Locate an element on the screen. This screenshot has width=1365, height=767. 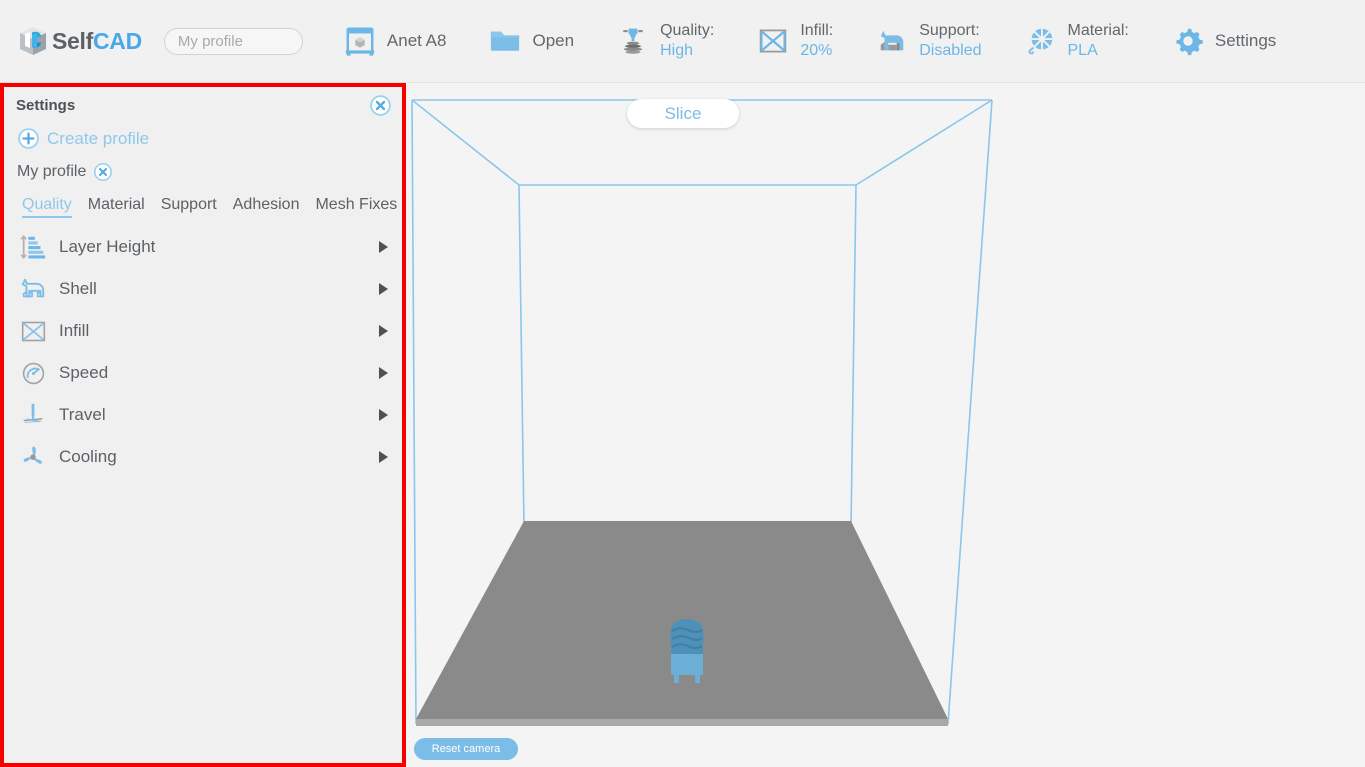
toolbar-item-quality-stack: Quality: High is located at coordinates (687, 40).